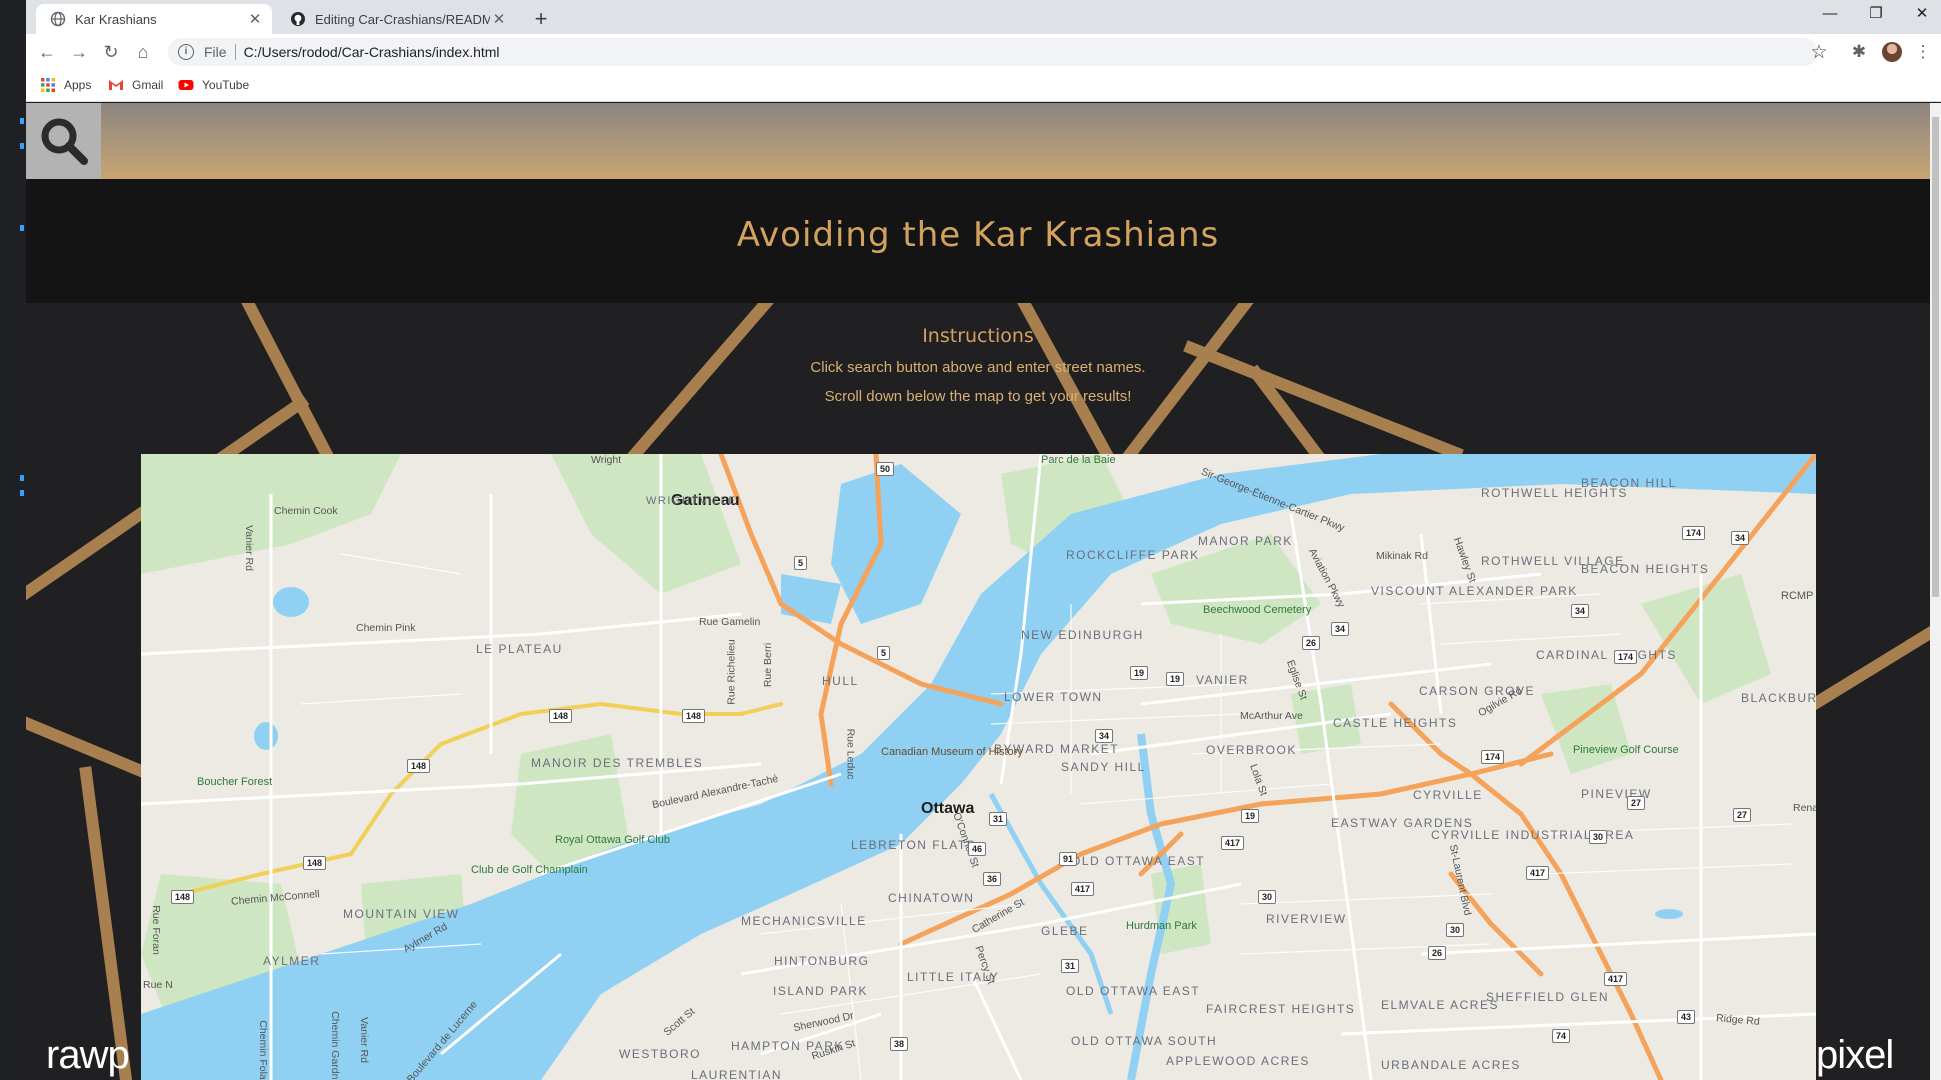 The height and width of the screenshot is (1080, 1941). I want to click on map-area-label: LEBRETON FLATS, so click(914, 845).